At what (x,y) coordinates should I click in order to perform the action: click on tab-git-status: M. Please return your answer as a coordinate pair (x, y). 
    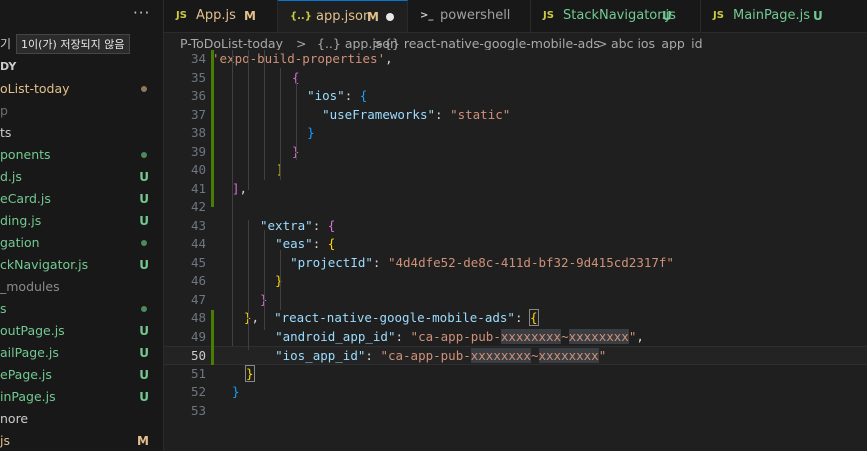
    Looking at the image, I should click on (373, 17).